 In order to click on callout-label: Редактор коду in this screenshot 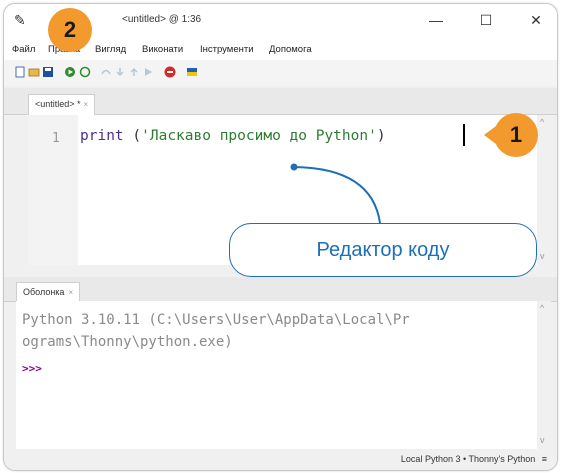, I will do `click(383, 250)`.